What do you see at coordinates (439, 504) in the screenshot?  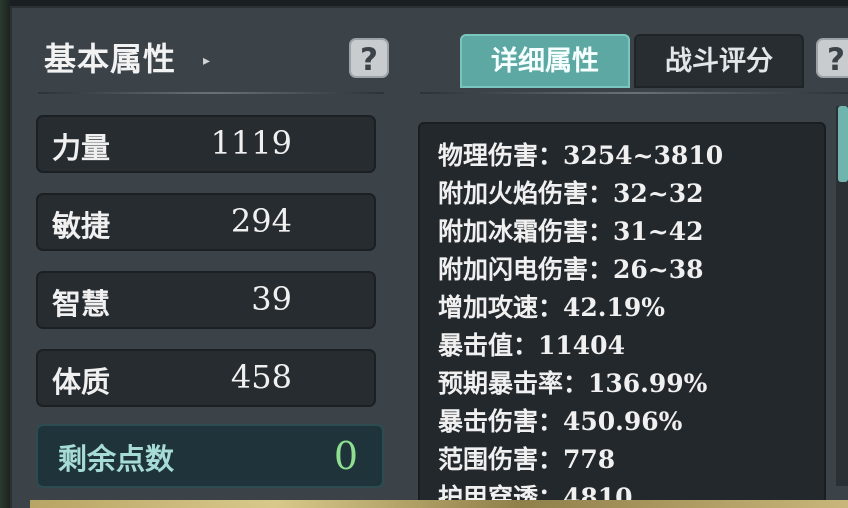 I see `bottom-item-bar` at bounding box center [439, 504].